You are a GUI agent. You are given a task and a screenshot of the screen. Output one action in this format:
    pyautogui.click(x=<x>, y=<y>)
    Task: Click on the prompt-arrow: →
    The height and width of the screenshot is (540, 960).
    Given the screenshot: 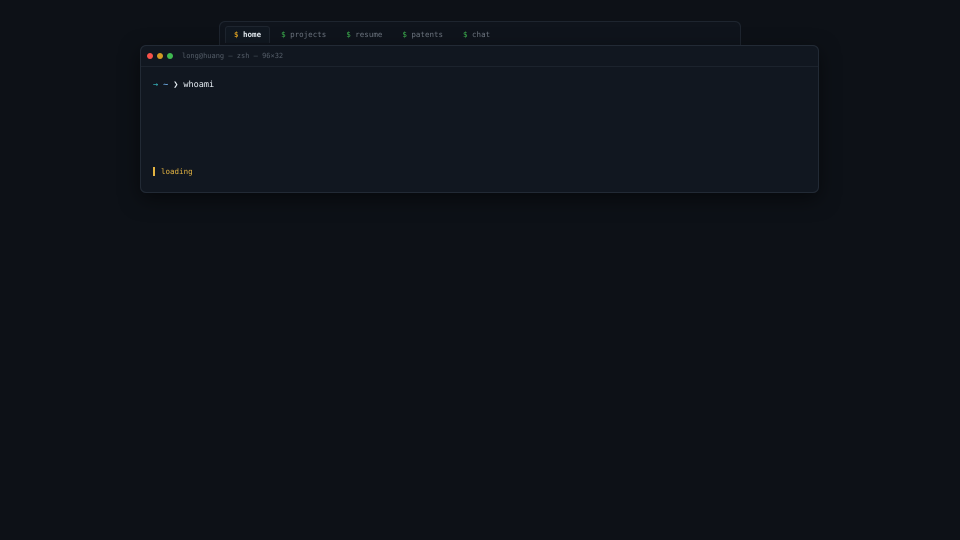 What is the action you would take?
    pyautogui.click(x=155, y=85)
    